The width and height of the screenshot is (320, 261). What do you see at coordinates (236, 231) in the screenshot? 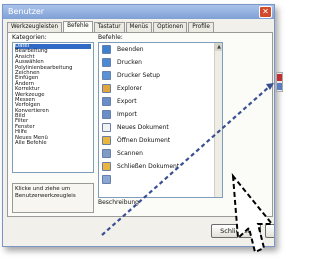
I see `close-button: Schließen` at bounding box center [236, 231].